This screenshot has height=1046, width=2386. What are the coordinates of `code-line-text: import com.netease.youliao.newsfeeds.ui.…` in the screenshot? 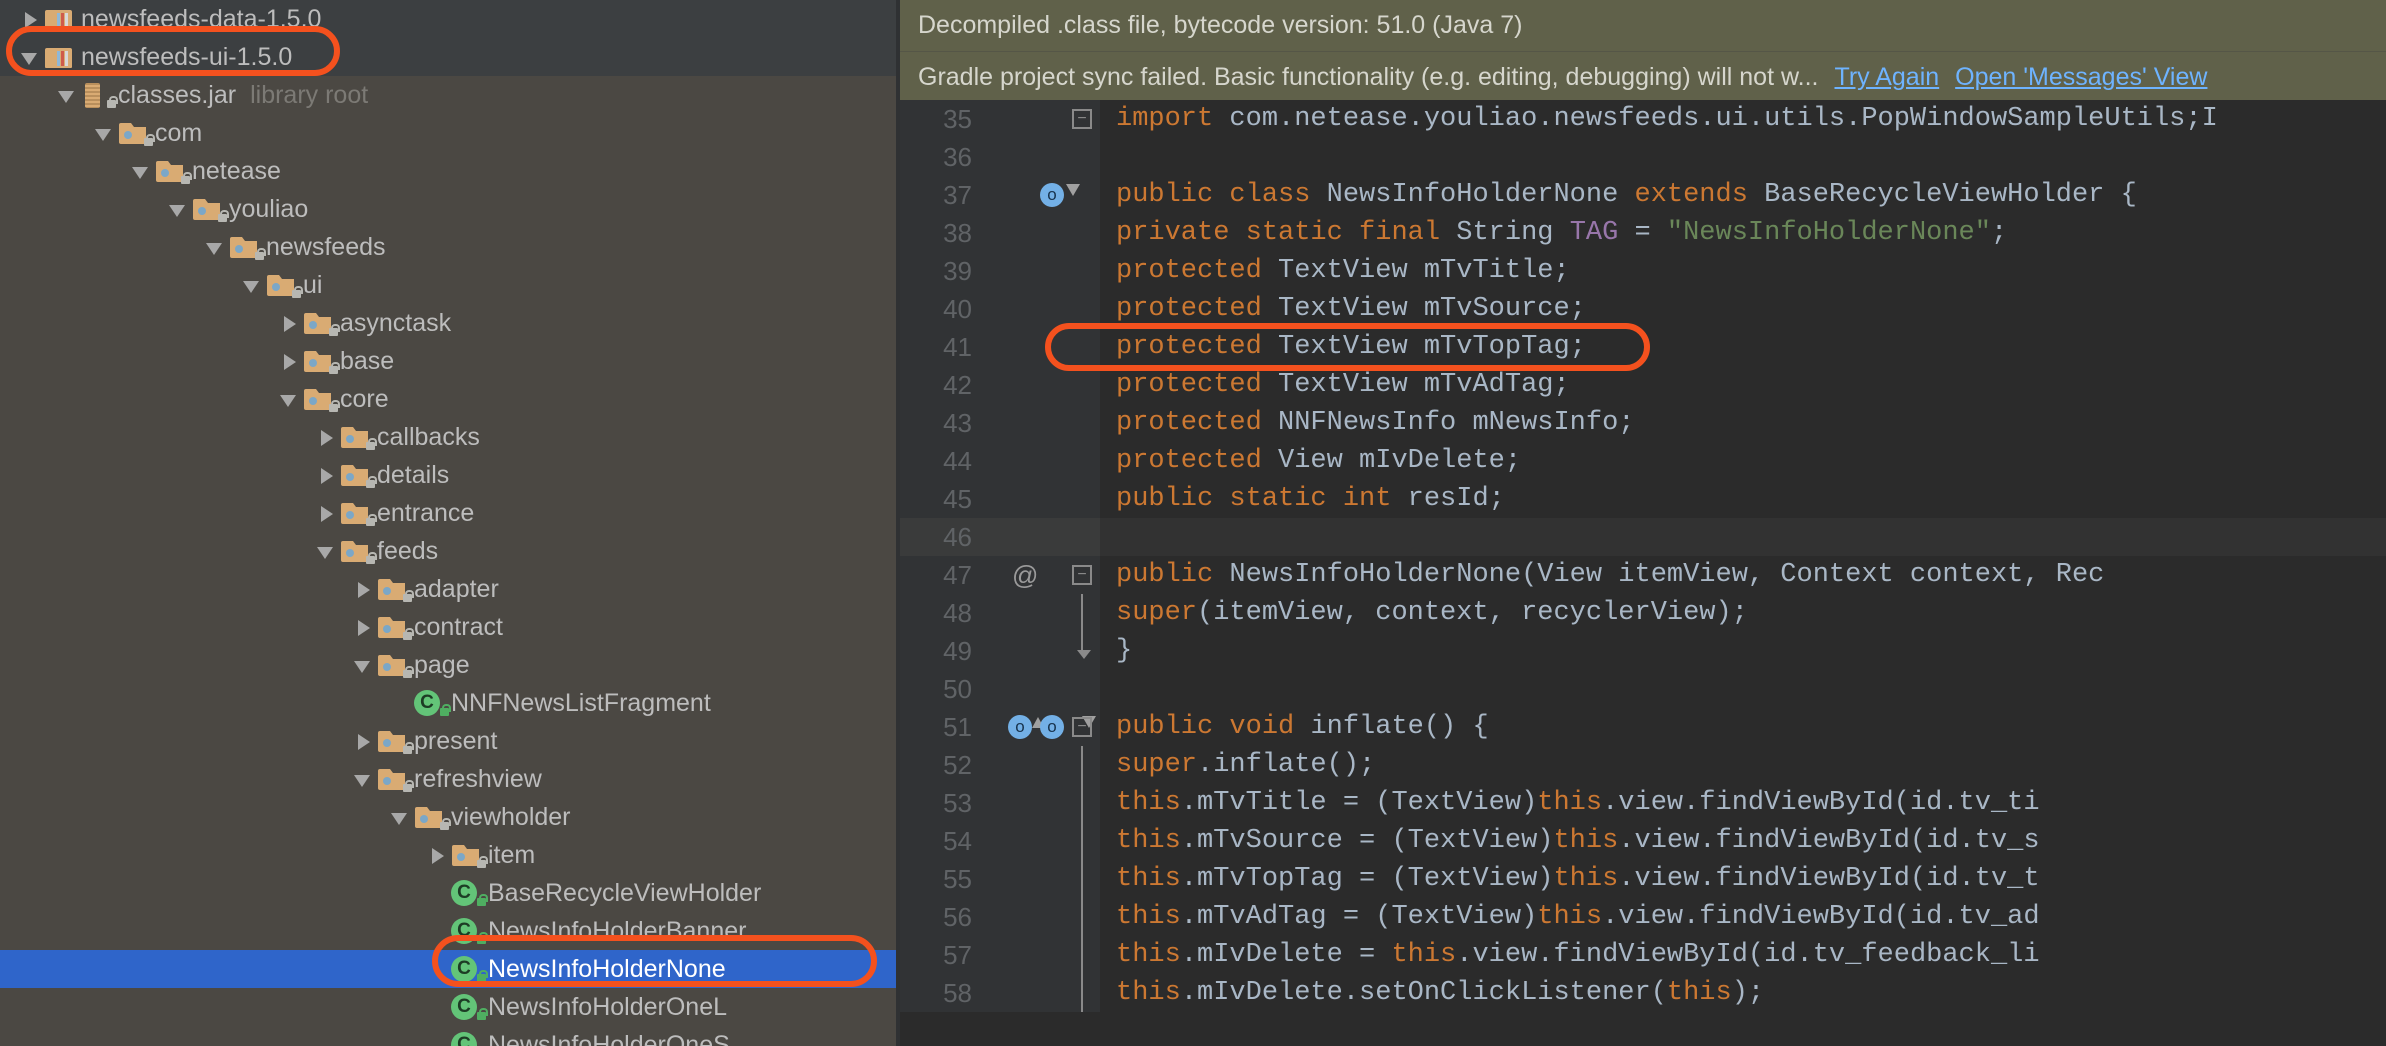 It's located at (1743, 119).